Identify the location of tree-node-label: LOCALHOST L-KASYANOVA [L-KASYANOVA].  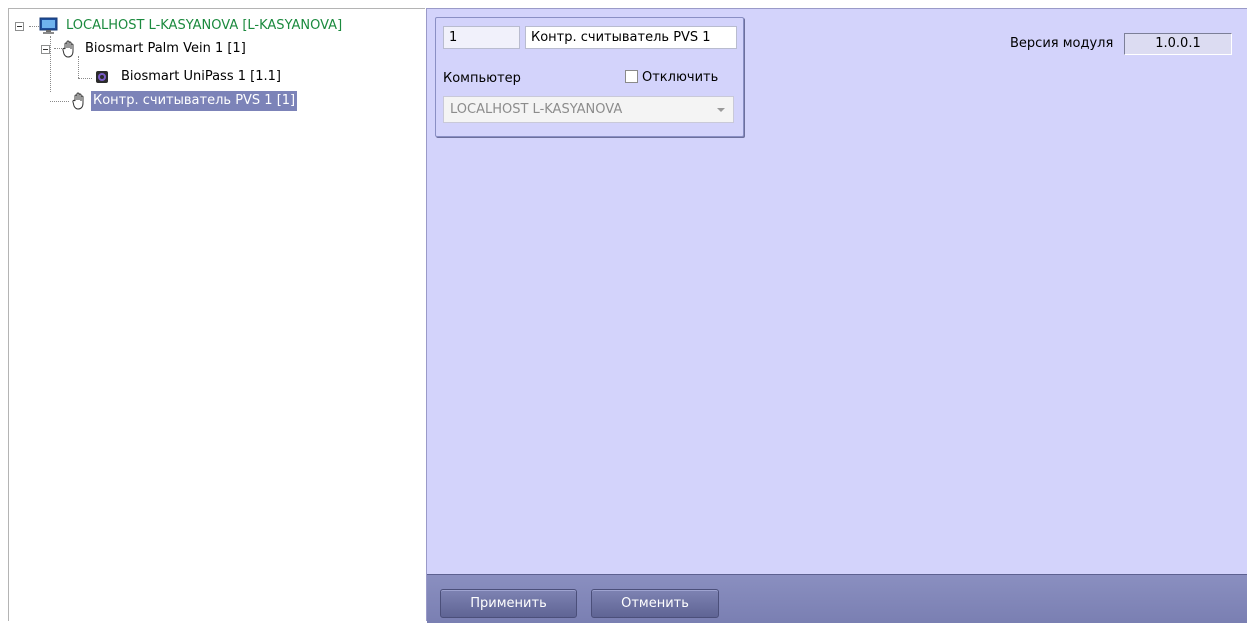
(204, 26).